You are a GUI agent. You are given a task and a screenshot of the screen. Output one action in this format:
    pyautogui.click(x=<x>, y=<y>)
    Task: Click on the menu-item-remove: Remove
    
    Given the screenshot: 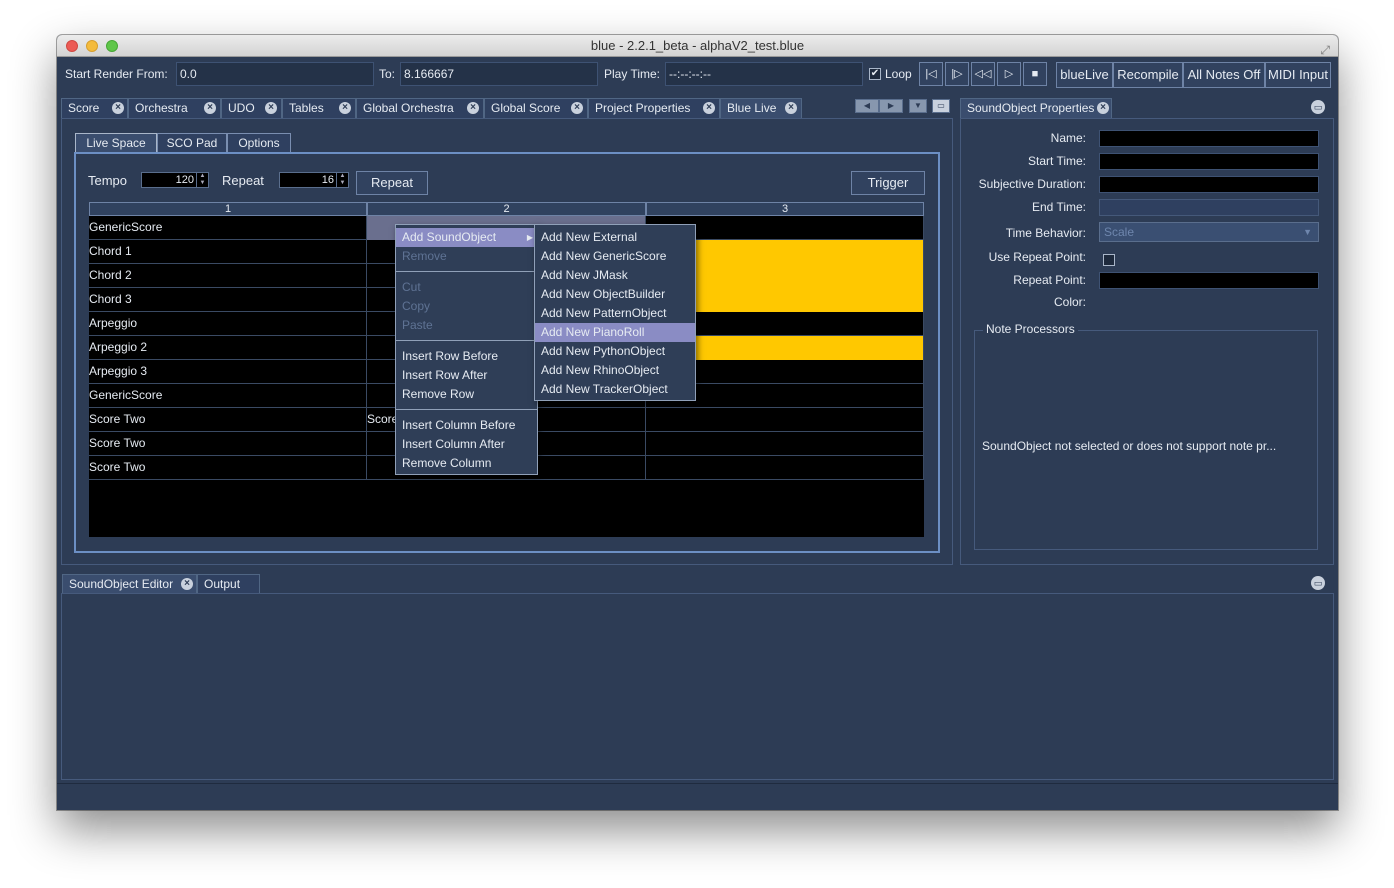 What is the action you would take?
    pyautogui.click(x=466, y=256)
    